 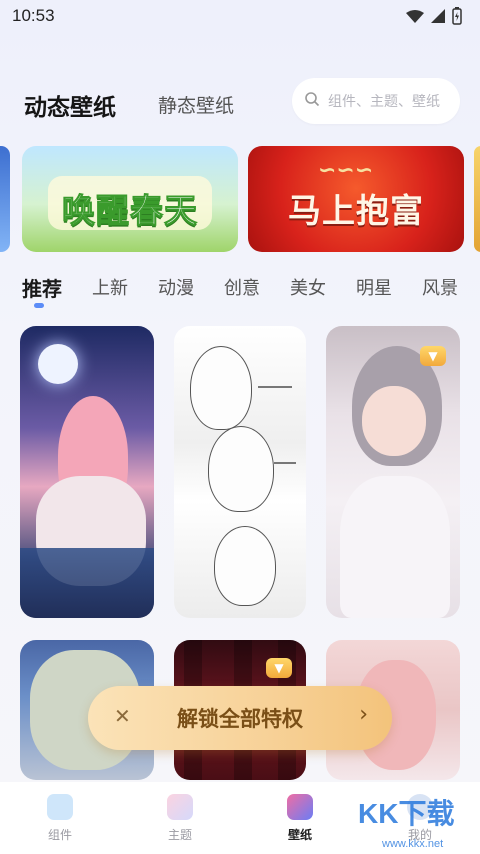 I want to click on status-time: 10:53, so click(x=33, y=15).